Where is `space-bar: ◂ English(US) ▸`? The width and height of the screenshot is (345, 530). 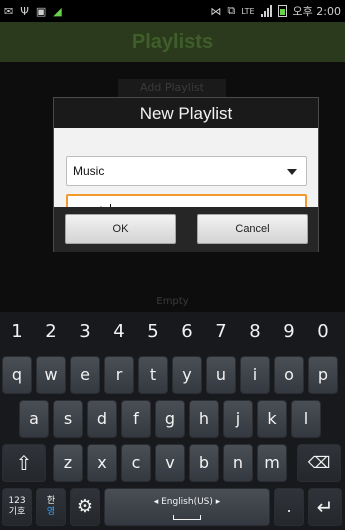
space-bar: ◂ English(US) ▸ is located at coordinates (187, 507).